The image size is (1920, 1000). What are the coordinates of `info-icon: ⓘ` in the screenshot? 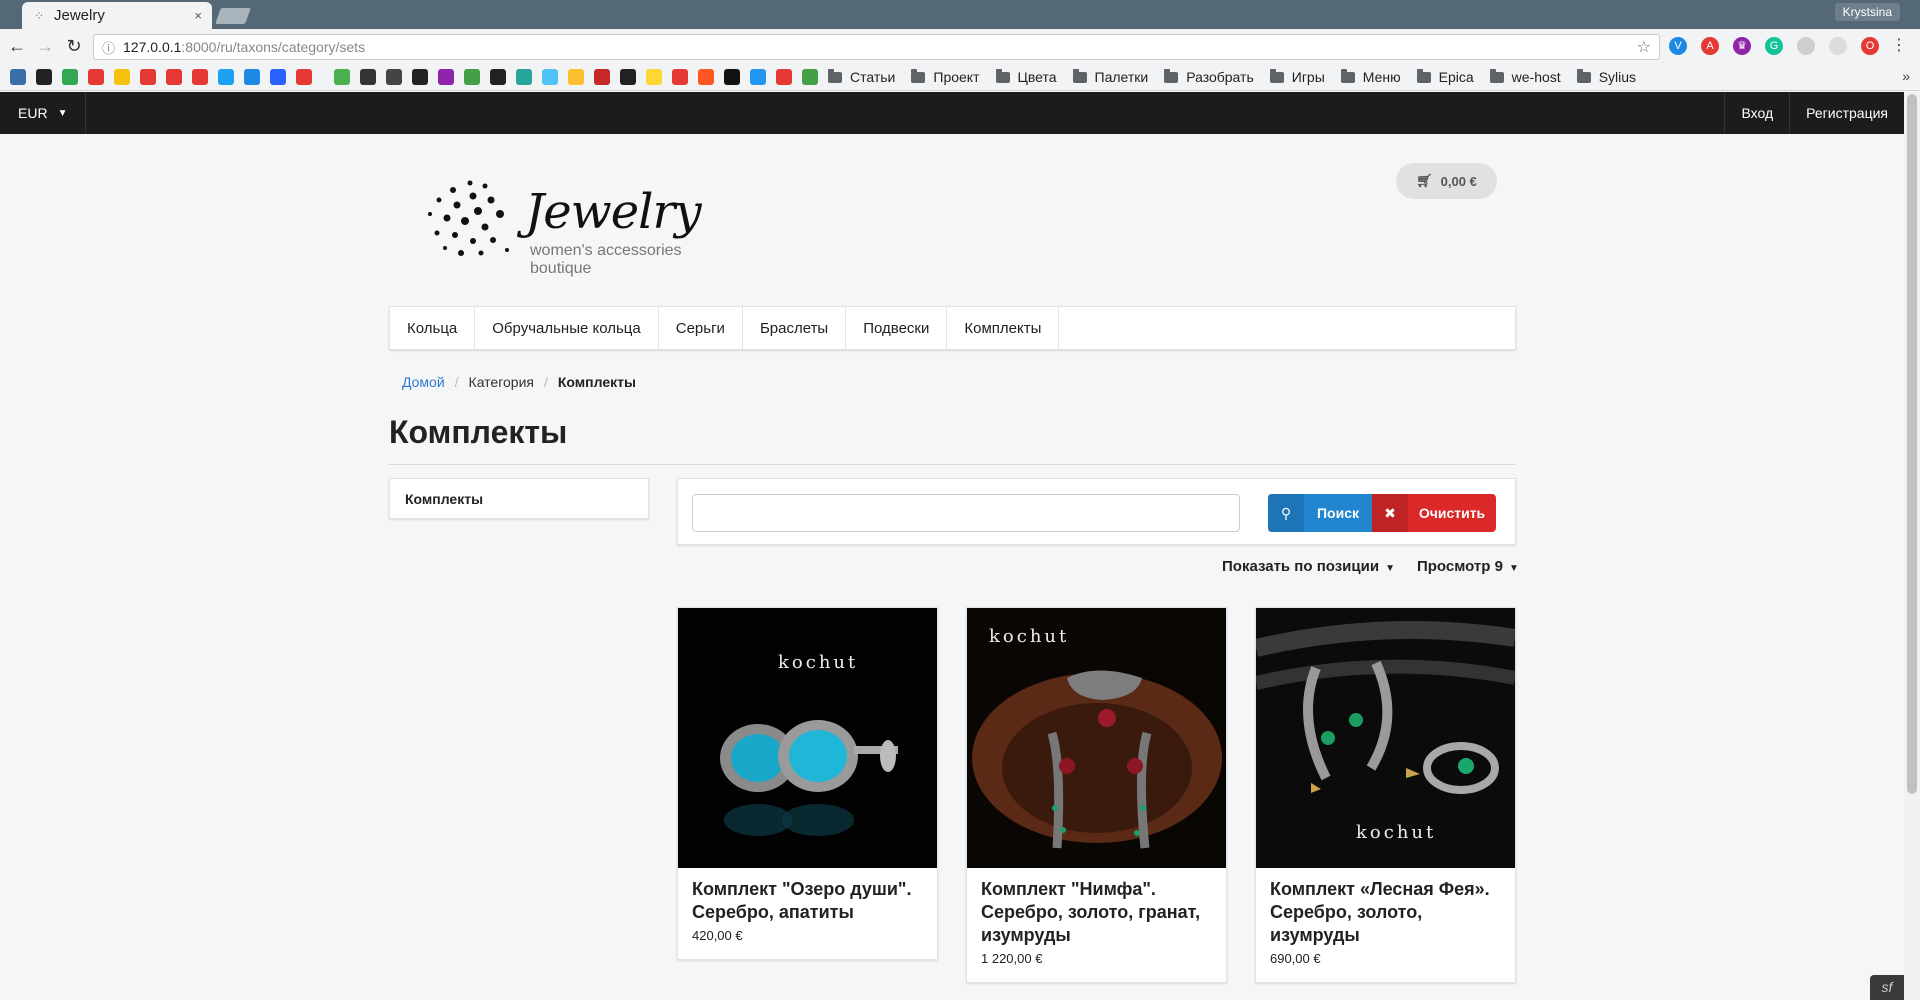 It's located at (108, 47).